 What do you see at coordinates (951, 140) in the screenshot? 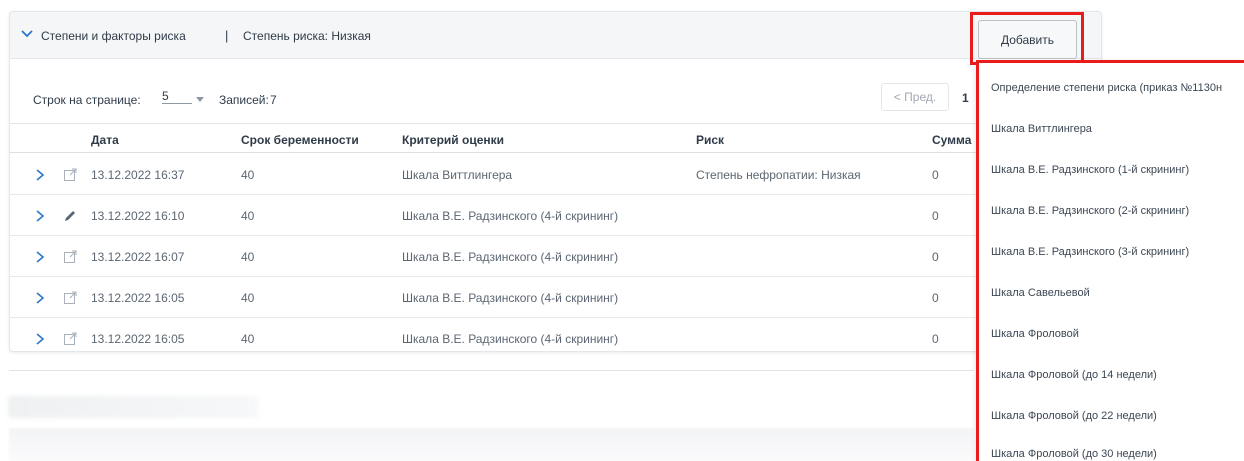
I see `column-sum: Сумма` at bounding box center [951, 140].